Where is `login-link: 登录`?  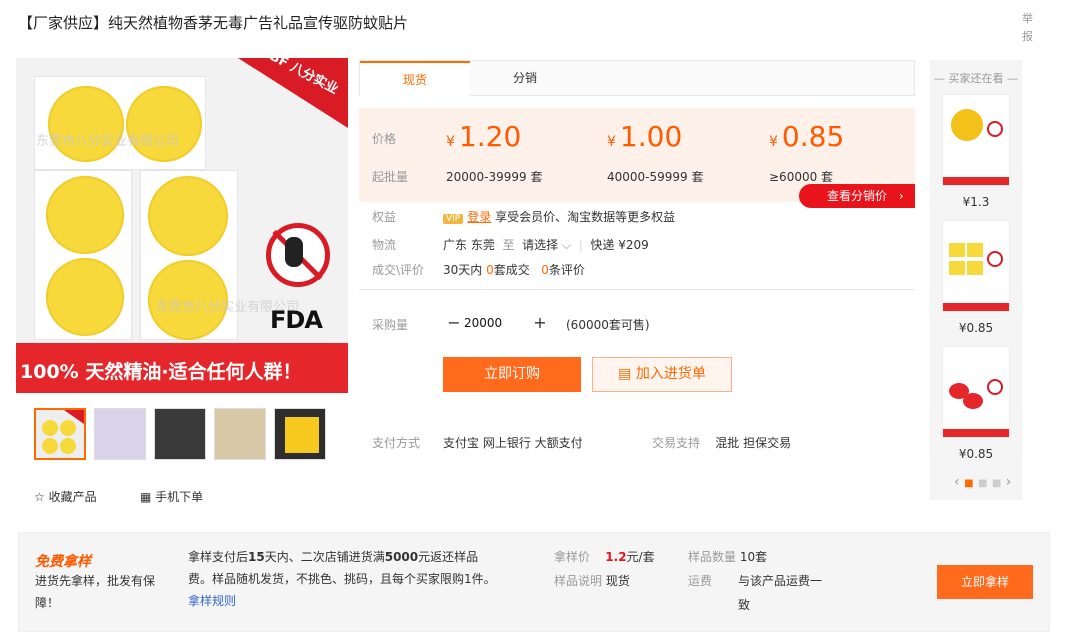 login-link: 登录 is located at coordinates (479, 217).